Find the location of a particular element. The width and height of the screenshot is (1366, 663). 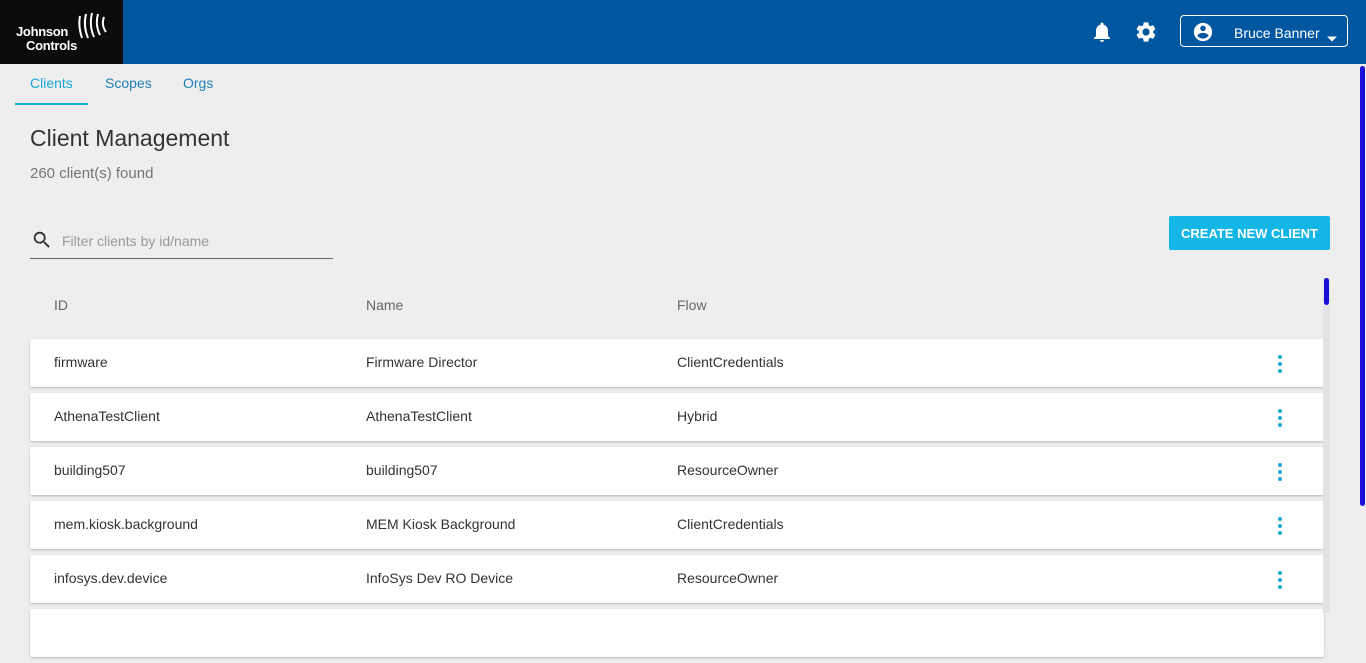

client-id: firmware is located at coordinates (81, 362).